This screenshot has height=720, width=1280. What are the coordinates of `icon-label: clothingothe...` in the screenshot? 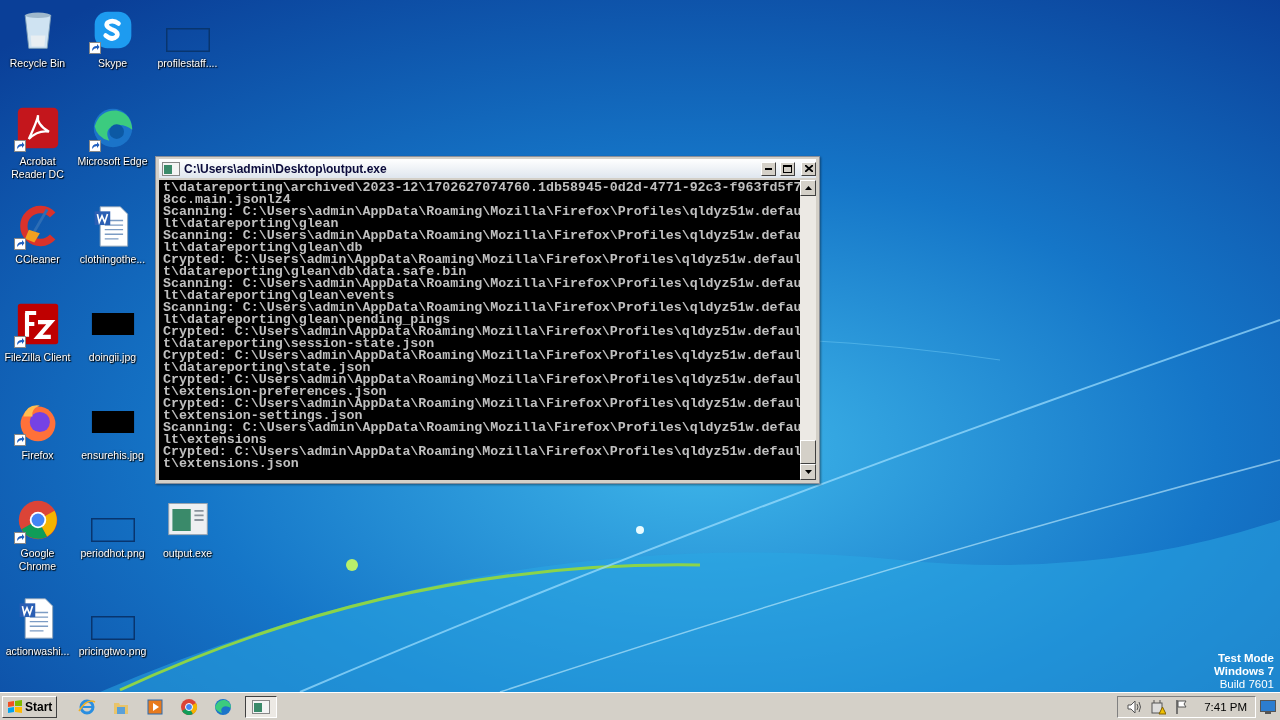 It's located at (112, 259).